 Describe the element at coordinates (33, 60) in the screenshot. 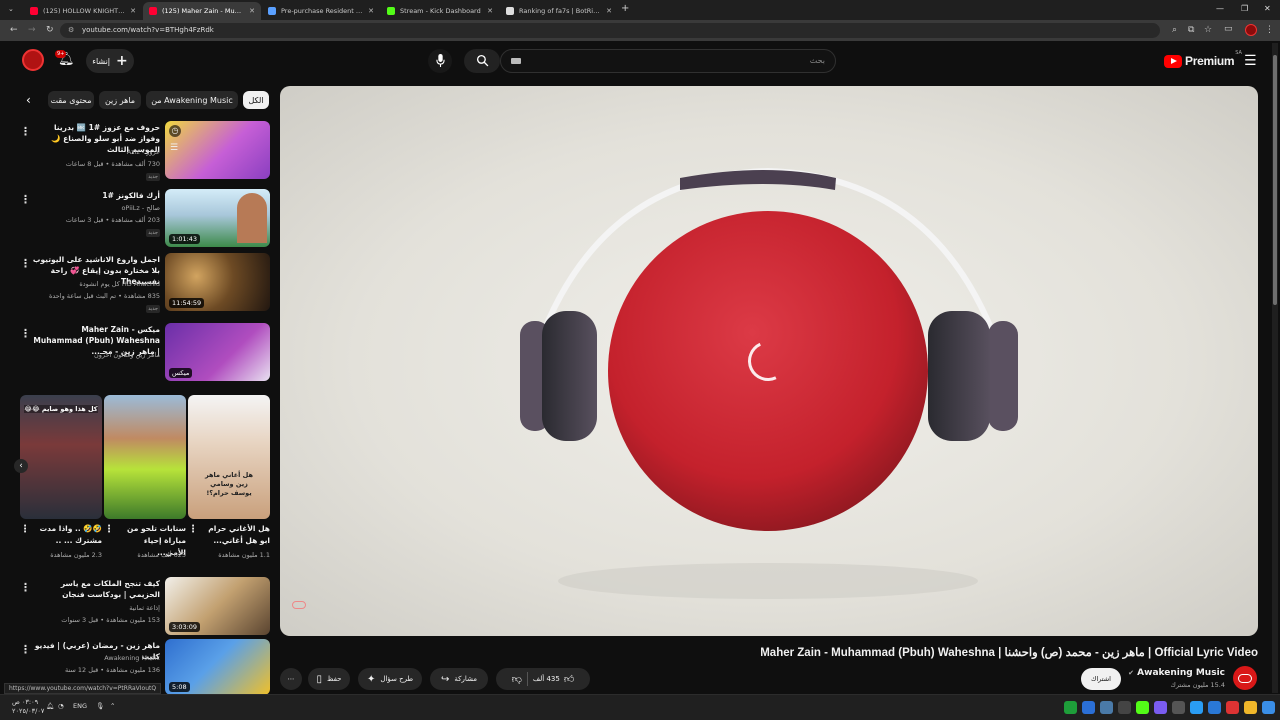

I see `account-avatar` at that location.